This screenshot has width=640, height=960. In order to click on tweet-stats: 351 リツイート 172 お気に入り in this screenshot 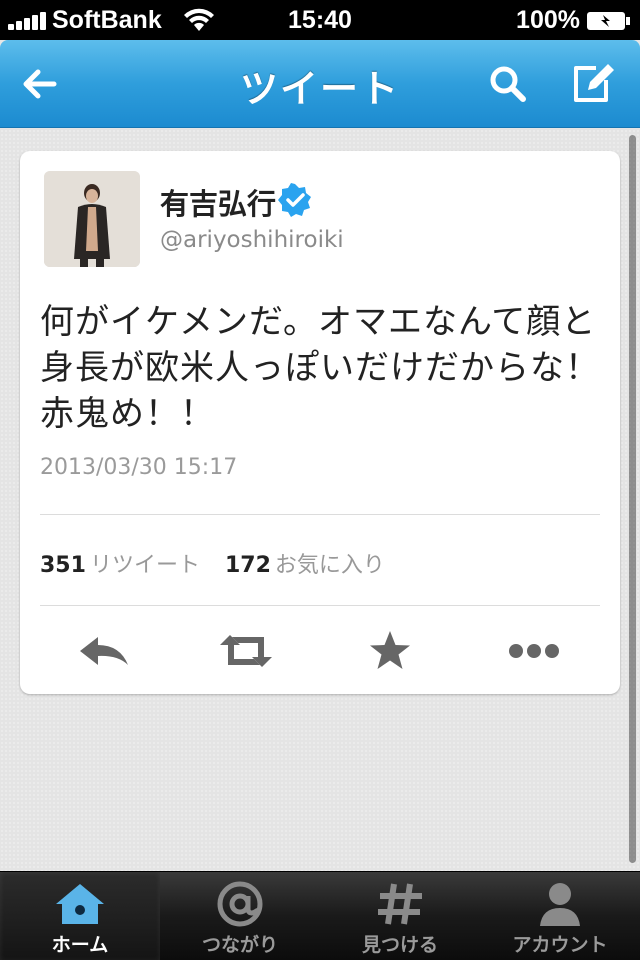, I will do `click(221, 563)`.